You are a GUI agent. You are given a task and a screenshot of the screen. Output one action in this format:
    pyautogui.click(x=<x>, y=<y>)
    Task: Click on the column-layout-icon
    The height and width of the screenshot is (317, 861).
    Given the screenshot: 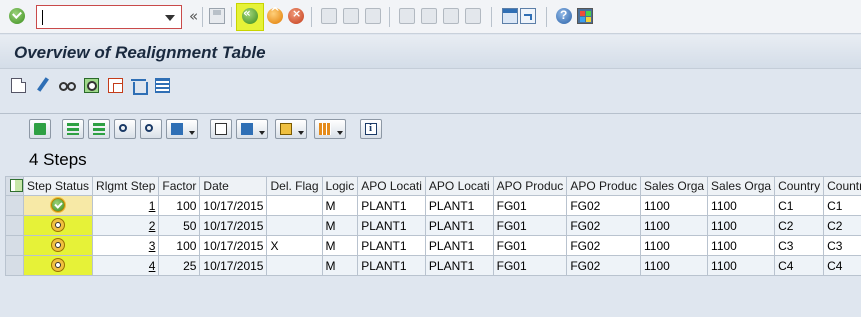 What is the action you would take?
    pyautogui.click(x=16, y=185)
    